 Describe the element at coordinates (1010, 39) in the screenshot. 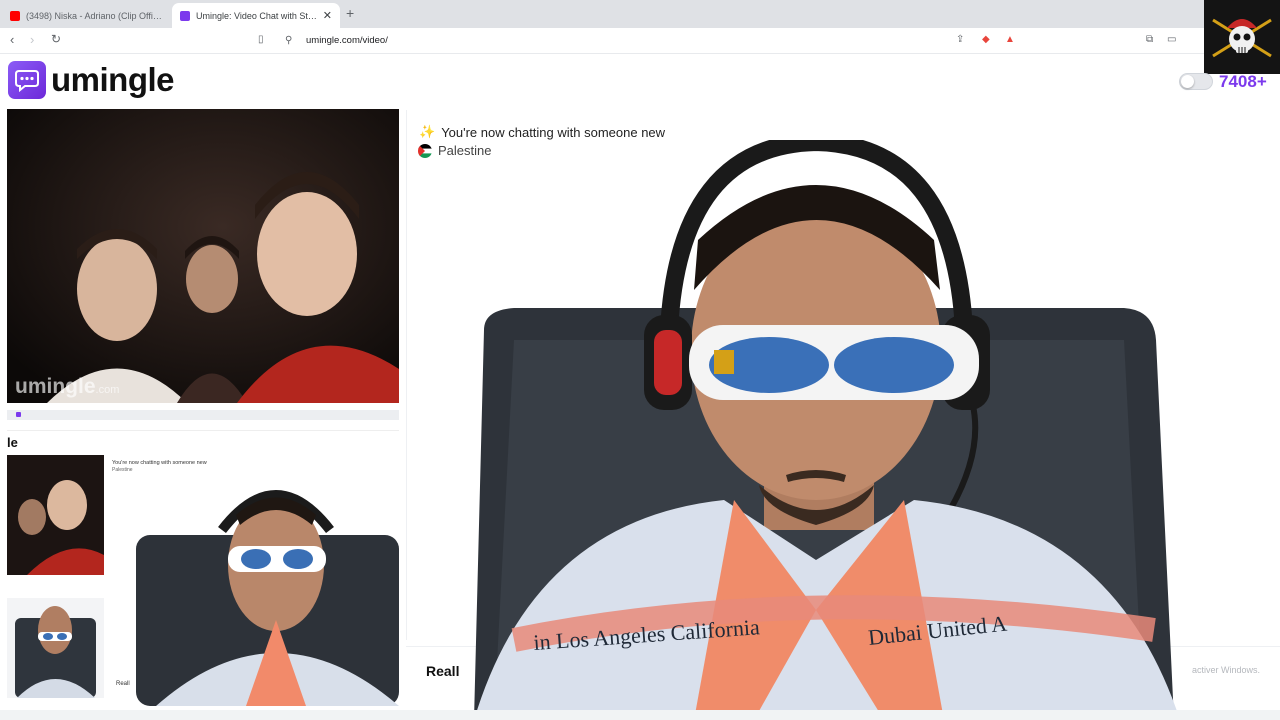

I see `rewards-icon: ▲` at that location.